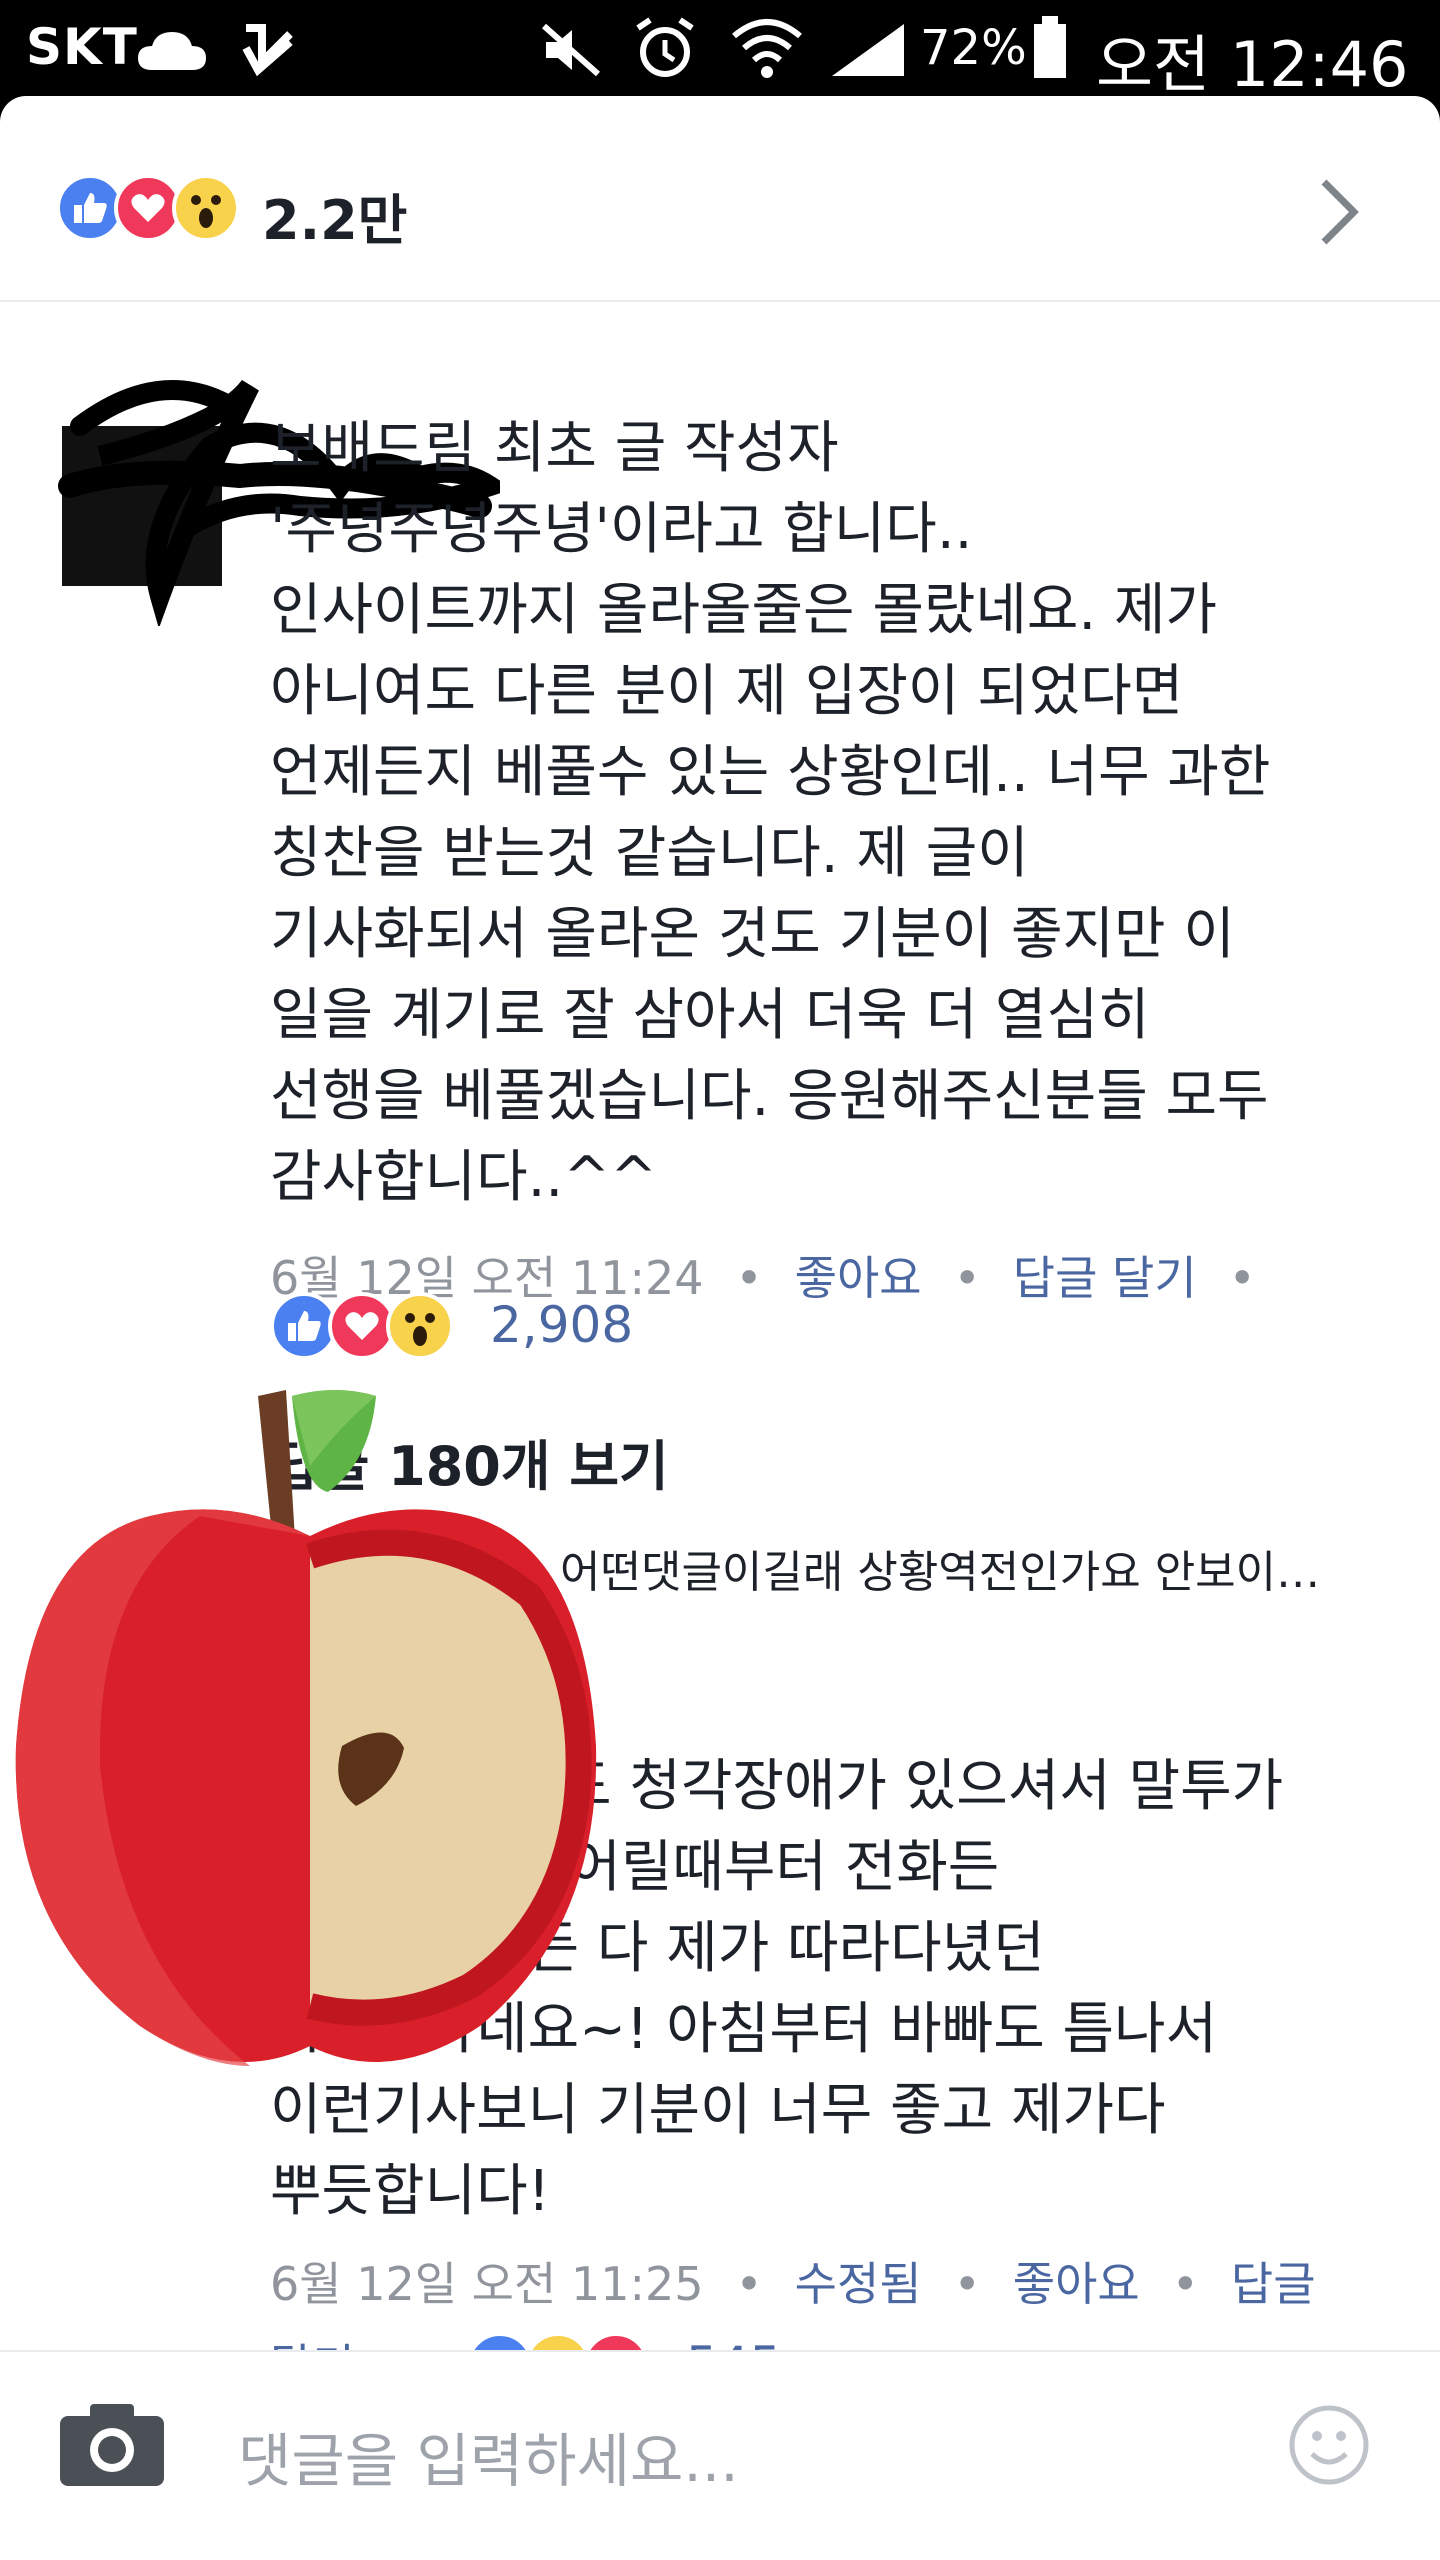  What do you see at coordinates (1340, 212) in the screenshot?
I see `chevron-right-icon` at bounding box center [1340, 212].